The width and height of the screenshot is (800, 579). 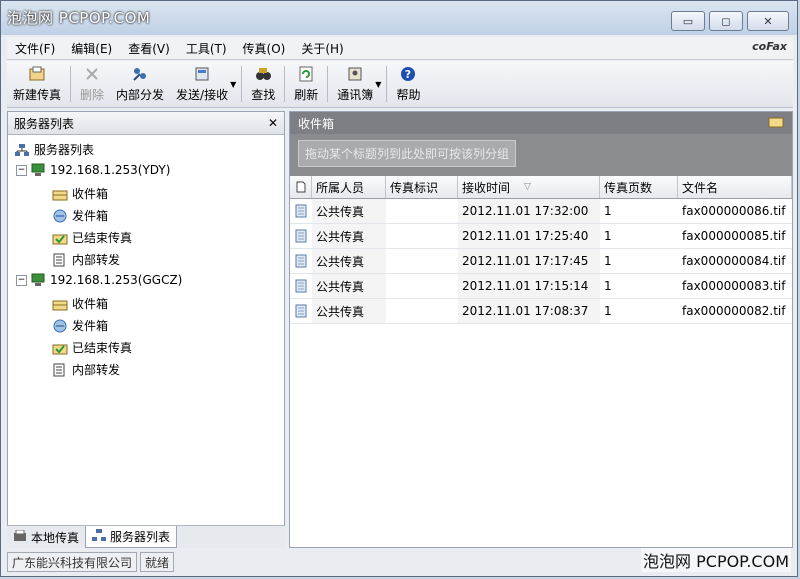 I want to click on table-row: 公共传真 2012.11.01 17:15:14 1 fax000000083.tif, so click(x=541, y=286).